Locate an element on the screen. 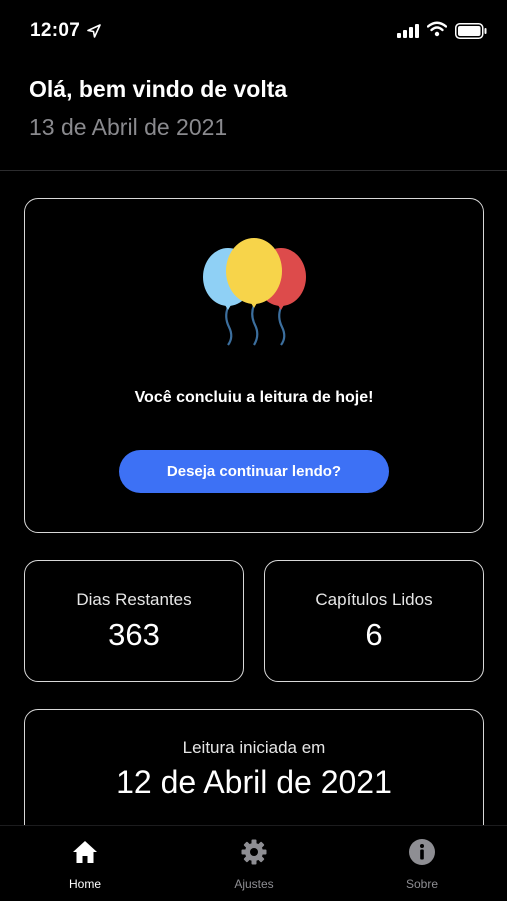  tab-settings: Ajustes is located at coordinates (254, 863).